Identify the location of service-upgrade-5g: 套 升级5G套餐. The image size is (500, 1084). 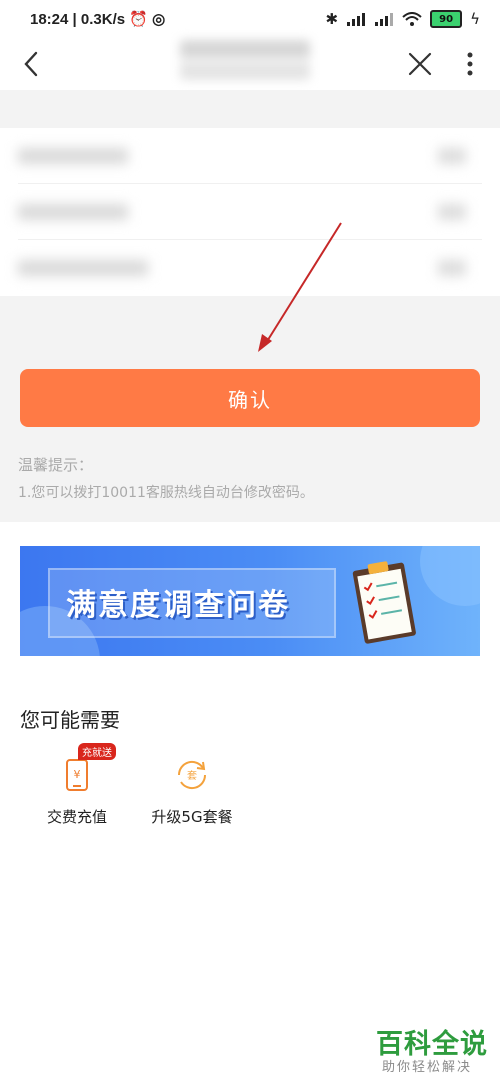
(192, 792).